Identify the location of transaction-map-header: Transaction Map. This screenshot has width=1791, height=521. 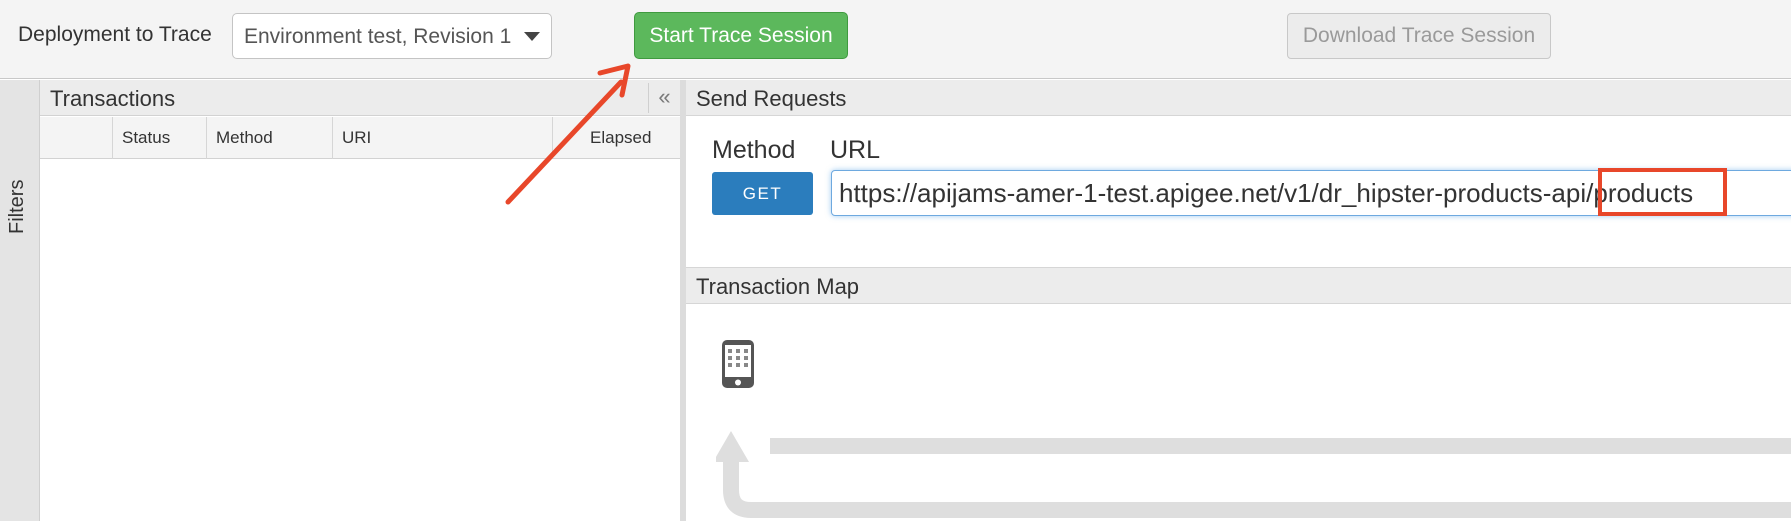
(1238, 285).